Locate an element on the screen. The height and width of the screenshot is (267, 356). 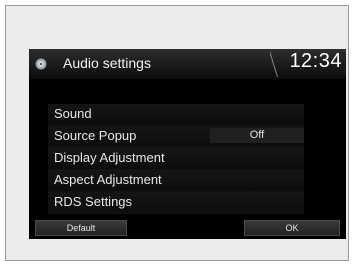
menu-item-label: Display Adjustment is located at coordinates (109, 157).